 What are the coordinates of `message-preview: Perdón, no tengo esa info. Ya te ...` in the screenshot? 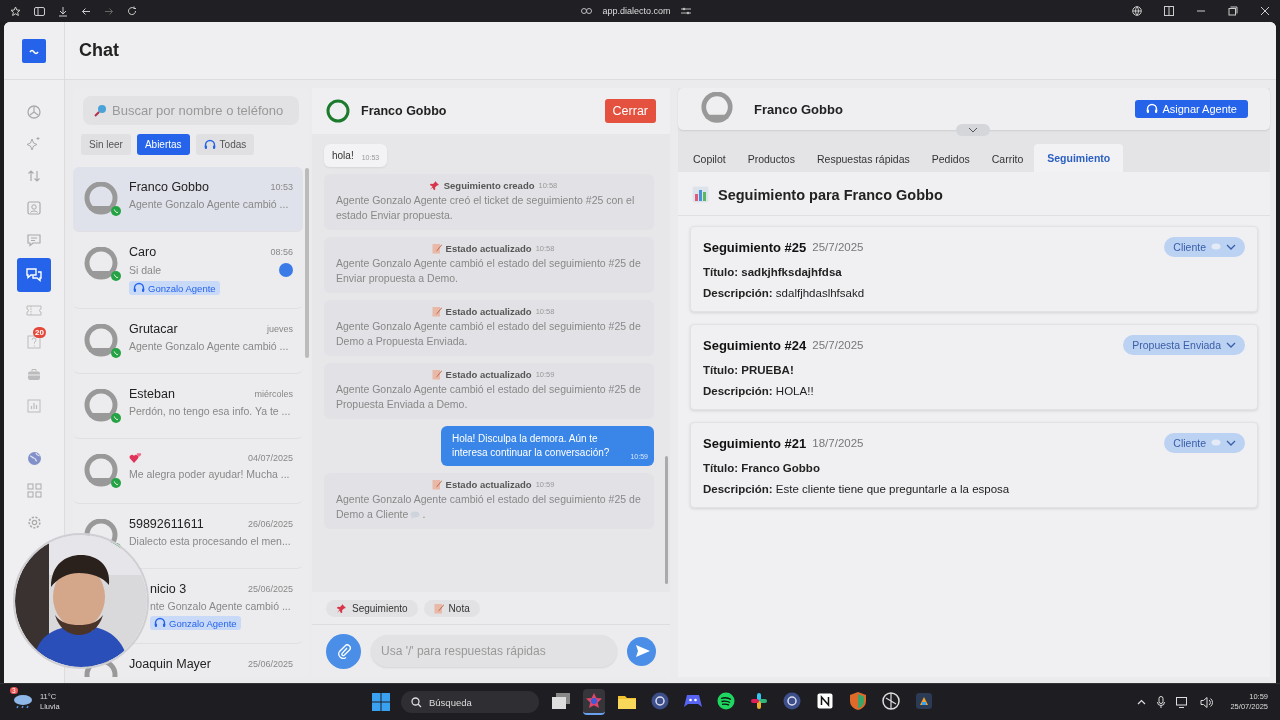 It's located at (210, 411).